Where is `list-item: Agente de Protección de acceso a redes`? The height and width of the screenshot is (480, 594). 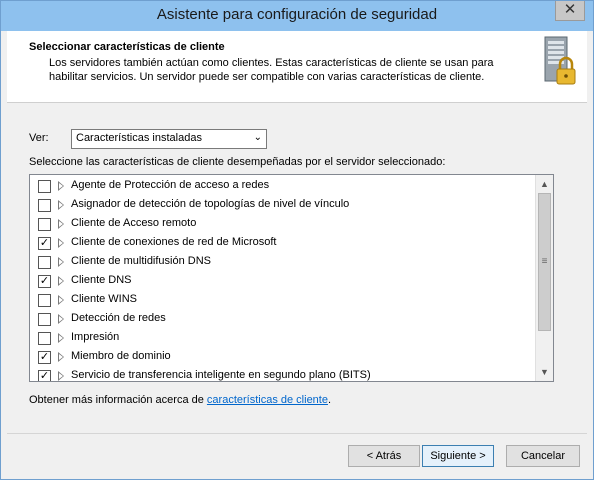
list-item: Agente de Protección de acceso a redes is located at coordinates (283, 185).